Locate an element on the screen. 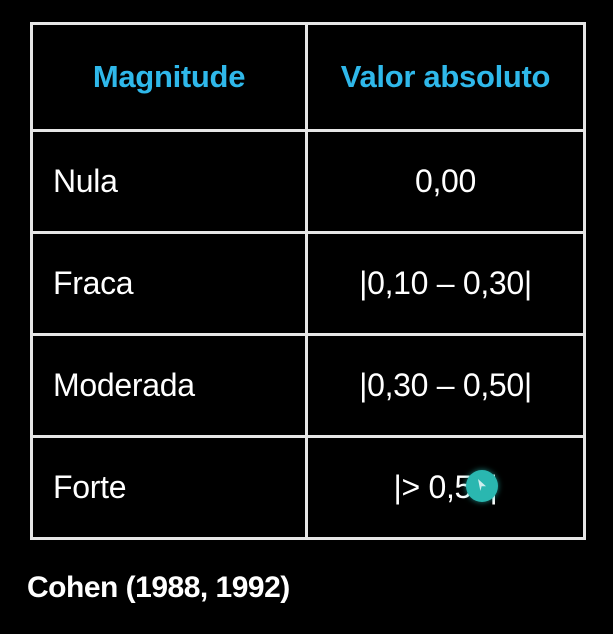 The height and width of the screenshot is (634, 613). header-valor-absoluto: Valor absoluto is located at coordinates (445, 77).